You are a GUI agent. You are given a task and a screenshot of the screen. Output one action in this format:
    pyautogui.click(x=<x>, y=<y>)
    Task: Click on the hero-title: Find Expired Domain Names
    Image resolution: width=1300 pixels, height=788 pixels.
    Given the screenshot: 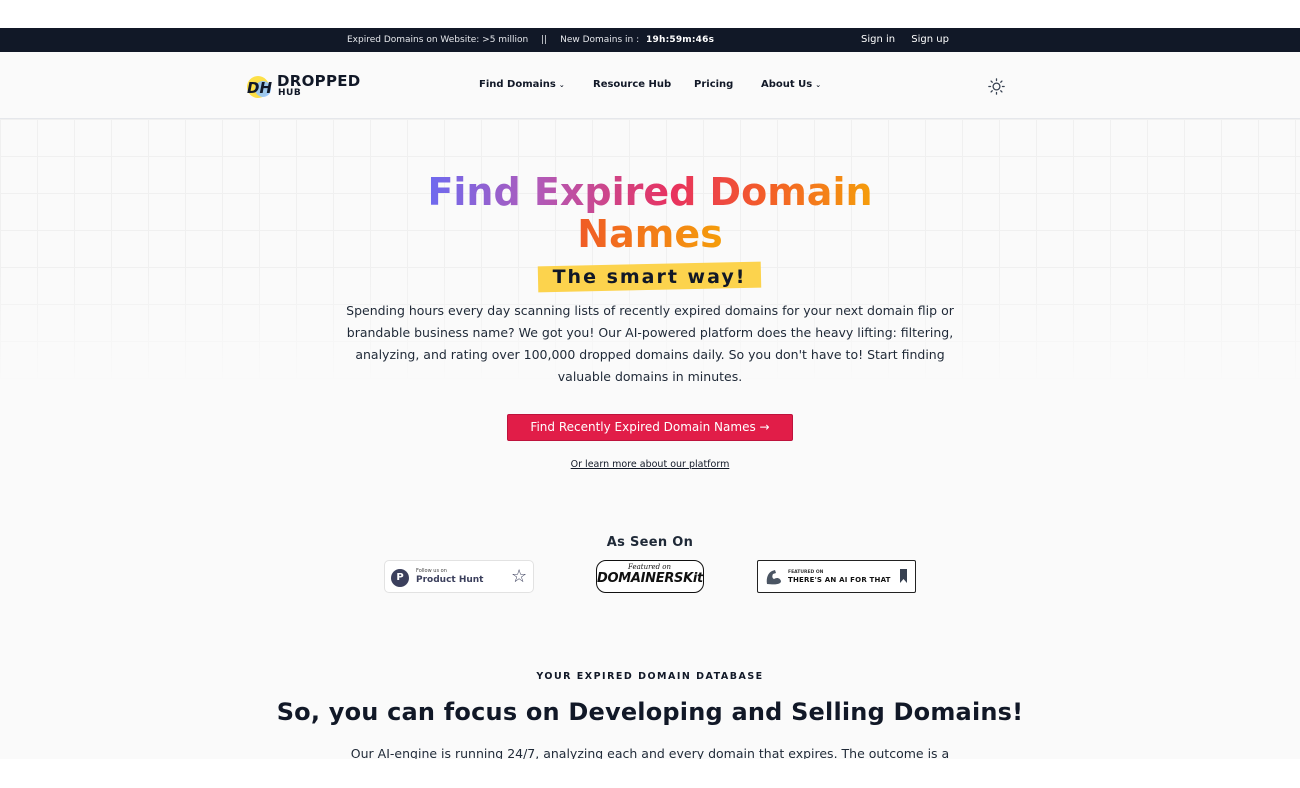 What is the action you would take?
    pyautogui.click(x=650, y=213)
    